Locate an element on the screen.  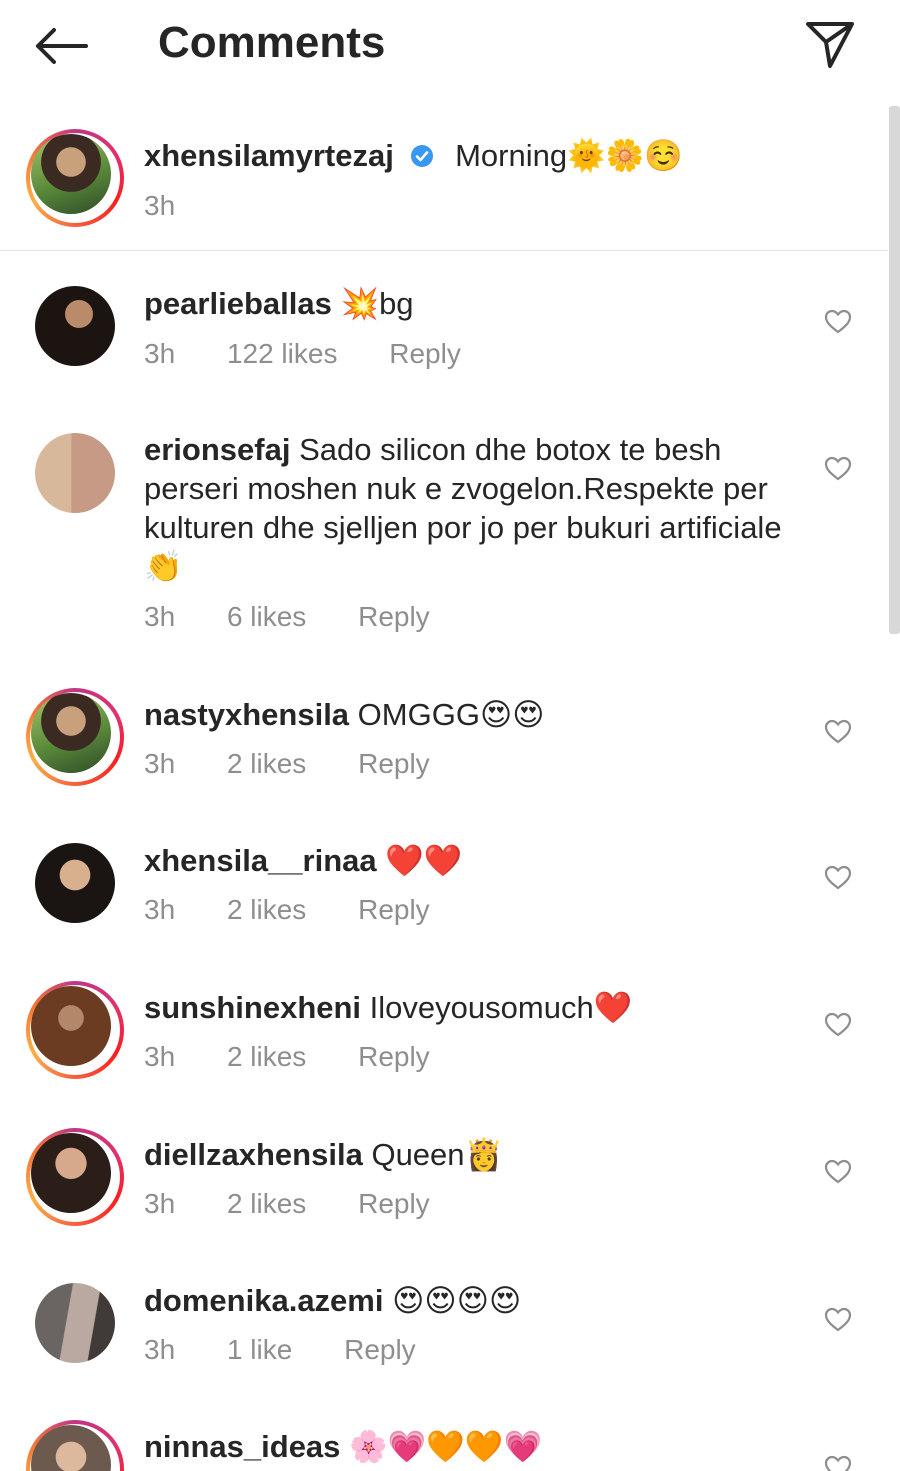
comment-text: ❤️❤️ is located at coordinates (424, 860).